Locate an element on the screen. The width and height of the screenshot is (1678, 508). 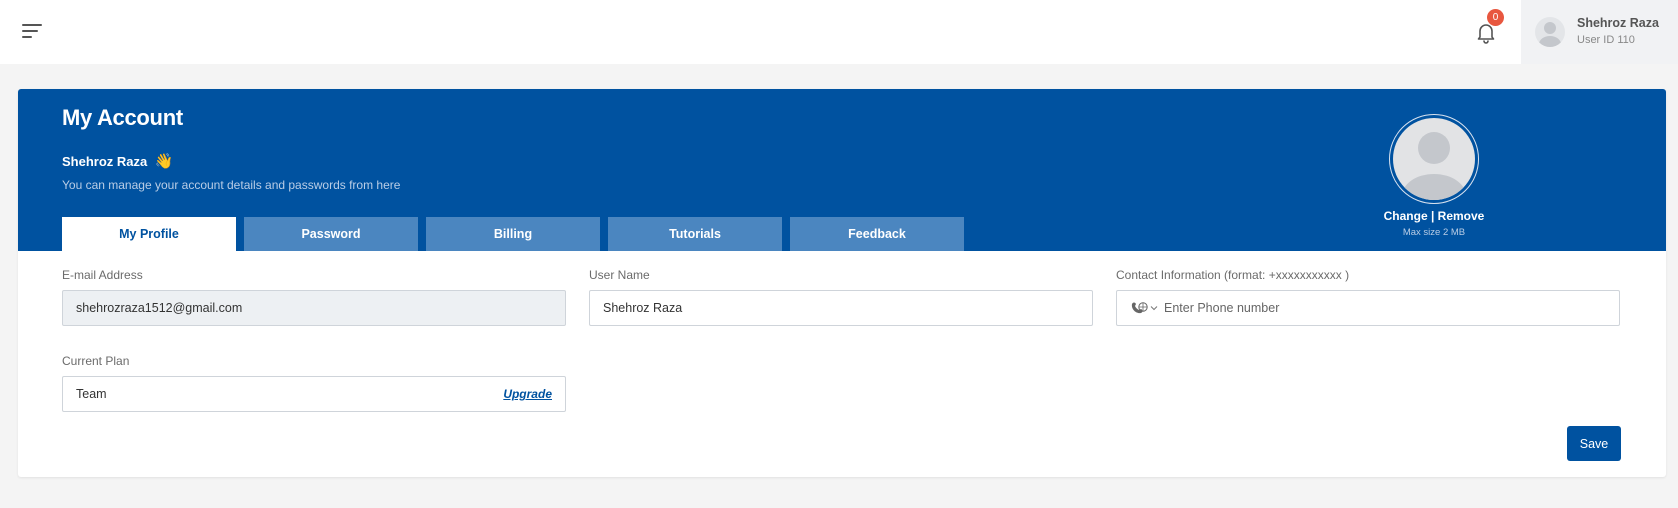
save-button: Save is located at coordinates (1594, 443).